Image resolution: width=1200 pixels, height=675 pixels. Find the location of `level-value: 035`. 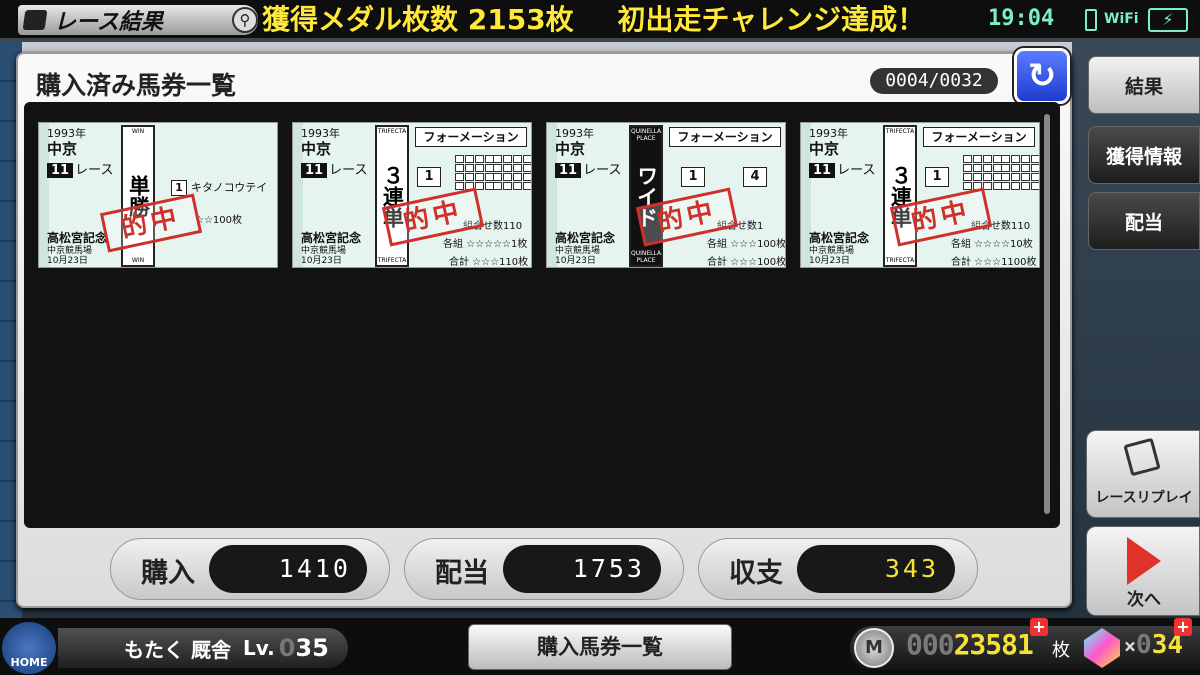

level-value: 035 is located at coordinates (304, 648).